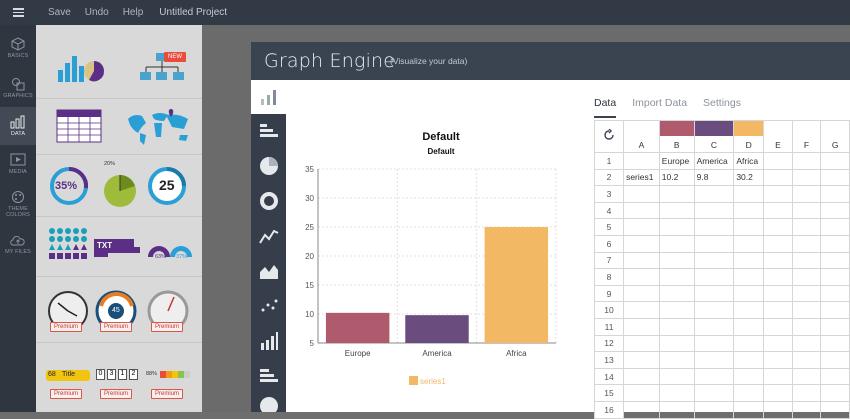 Image resolution: width=850 pixels, height=419 pixels. What do you see at coordinates (59, 12) in the screenshot?
I see `save-menu: Save` at bounding box center [59, 12].